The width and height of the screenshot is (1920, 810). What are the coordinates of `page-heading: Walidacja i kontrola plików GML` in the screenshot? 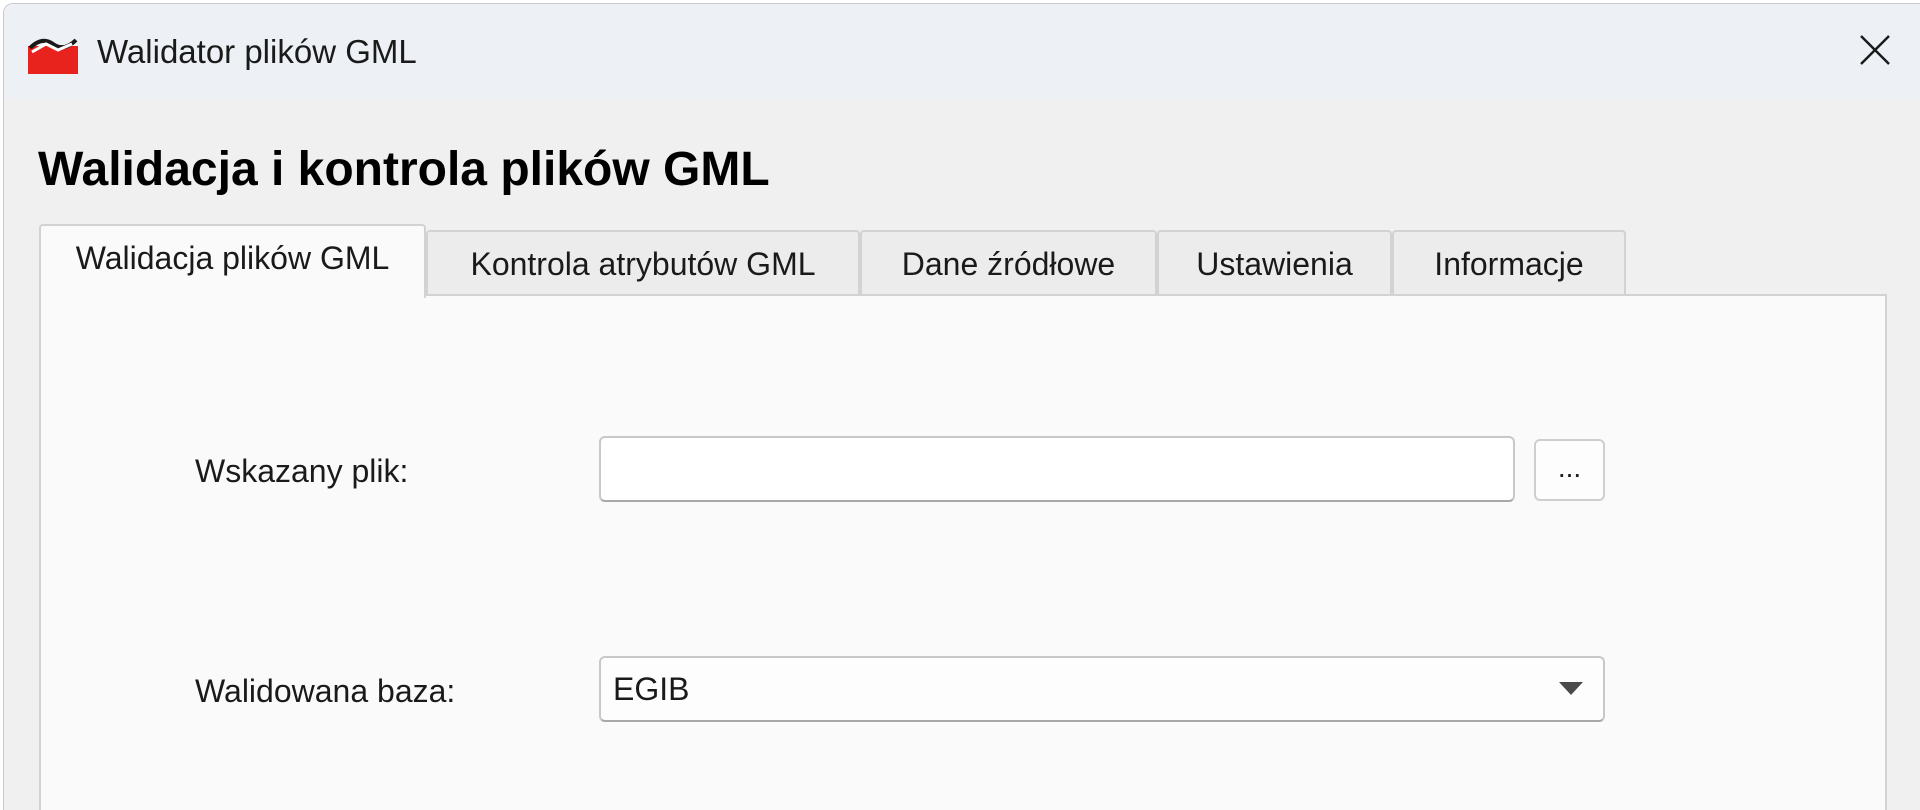 It's located at (404, 169).